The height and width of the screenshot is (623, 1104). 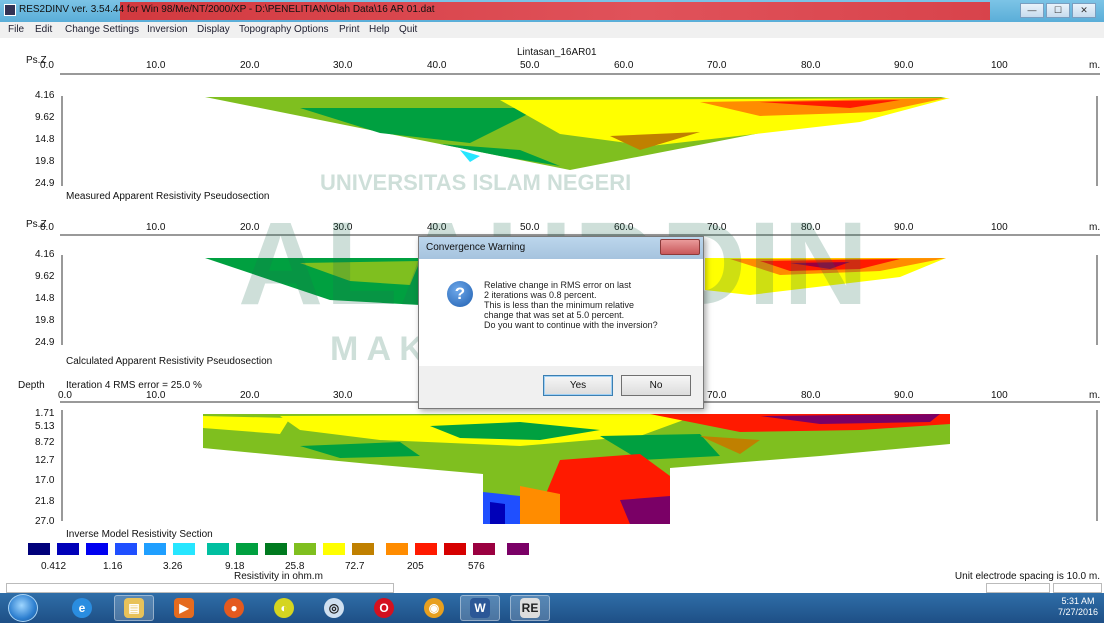 I want to click on menu-help: Help, so click(x=379, y=29).